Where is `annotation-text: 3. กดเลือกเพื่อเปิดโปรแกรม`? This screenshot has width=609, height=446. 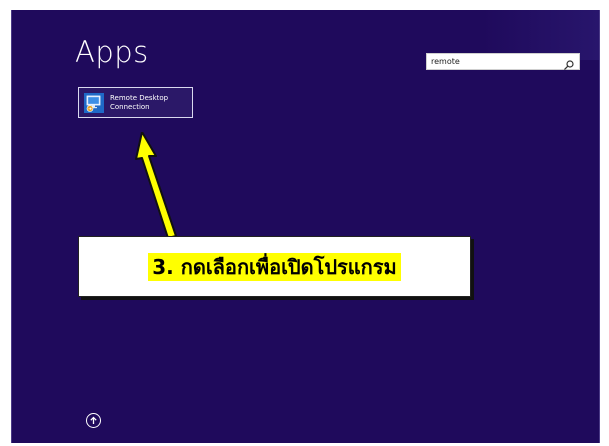 annotation-text: 3. กดเลือกเพื่อเปิดโปรแกรม is located at coordinates (274, 266).